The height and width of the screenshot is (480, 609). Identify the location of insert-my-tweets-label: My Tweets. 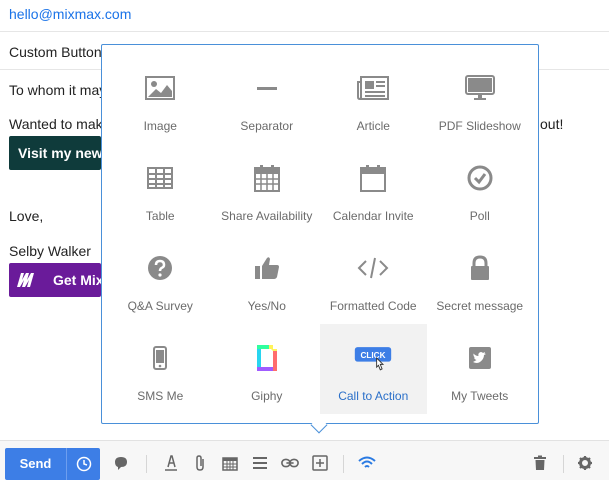
(480, 396).